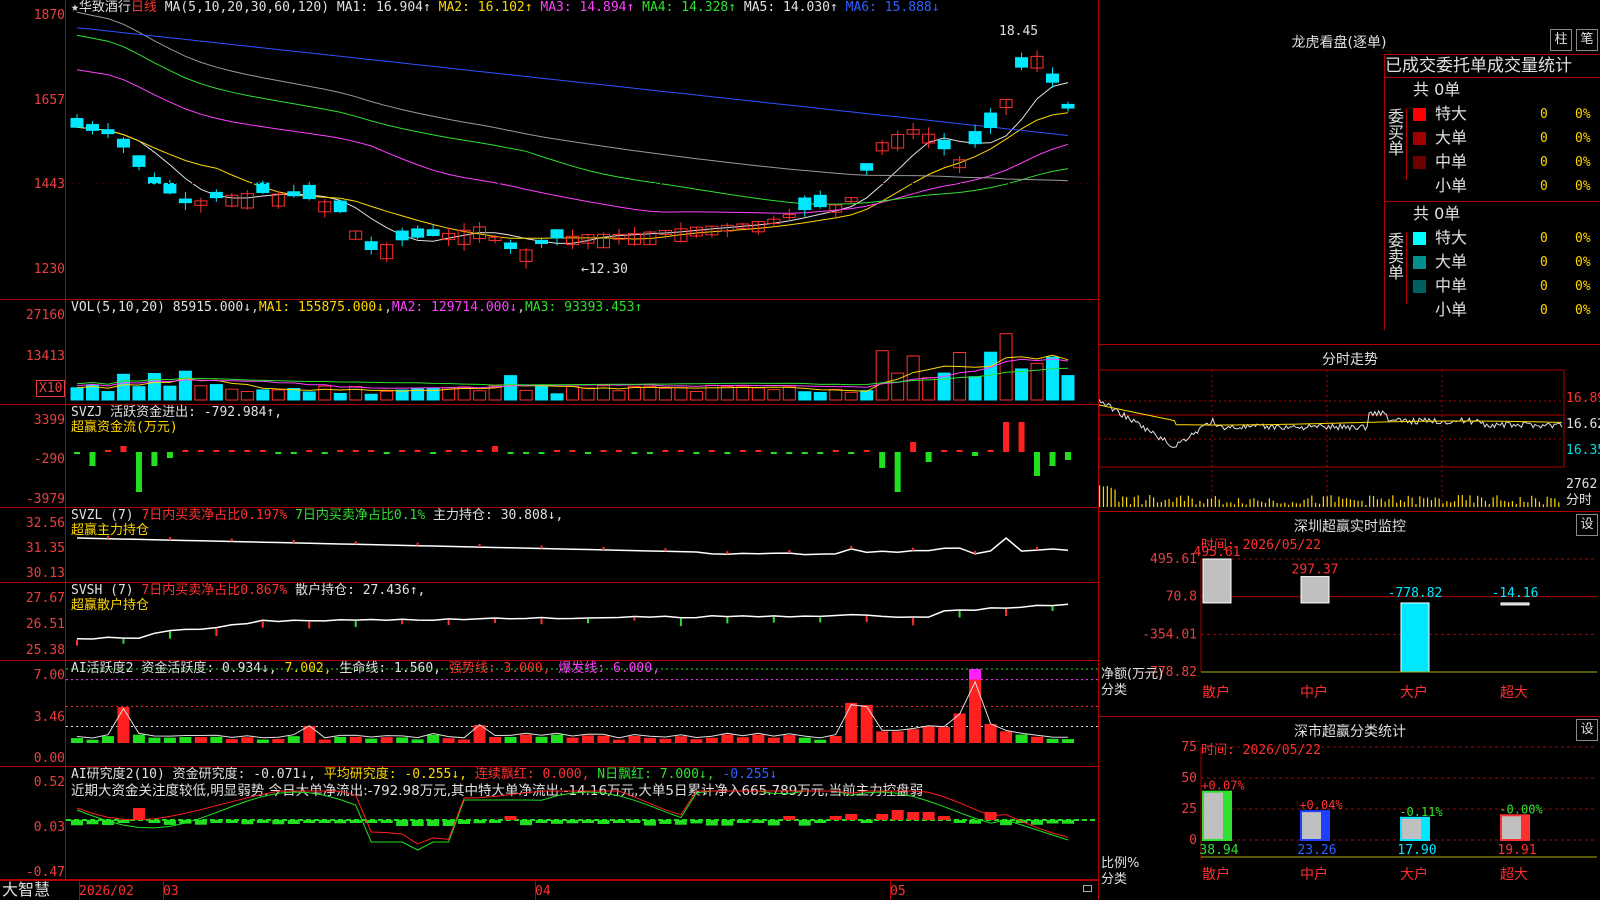  What do you see at coordinates (1193, 840) in the screenshot?
I see `y-tick: 0` at bounding box center [1193, 840].